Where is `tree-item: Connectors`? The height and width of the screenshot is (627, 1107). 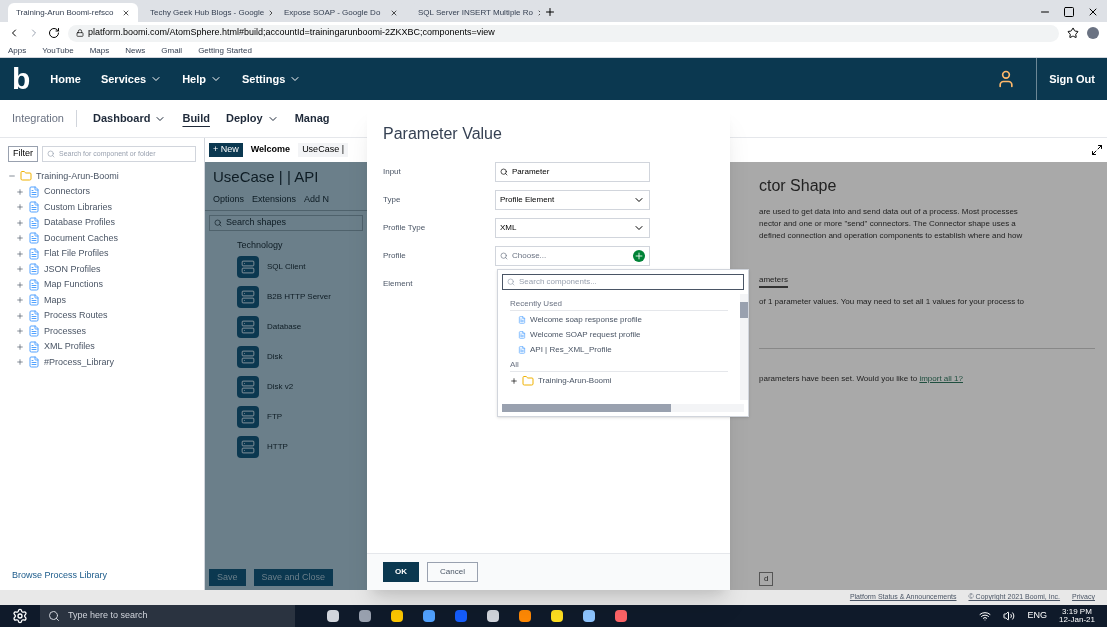
tree-item: Connectors is located at coordinates (67, 192).